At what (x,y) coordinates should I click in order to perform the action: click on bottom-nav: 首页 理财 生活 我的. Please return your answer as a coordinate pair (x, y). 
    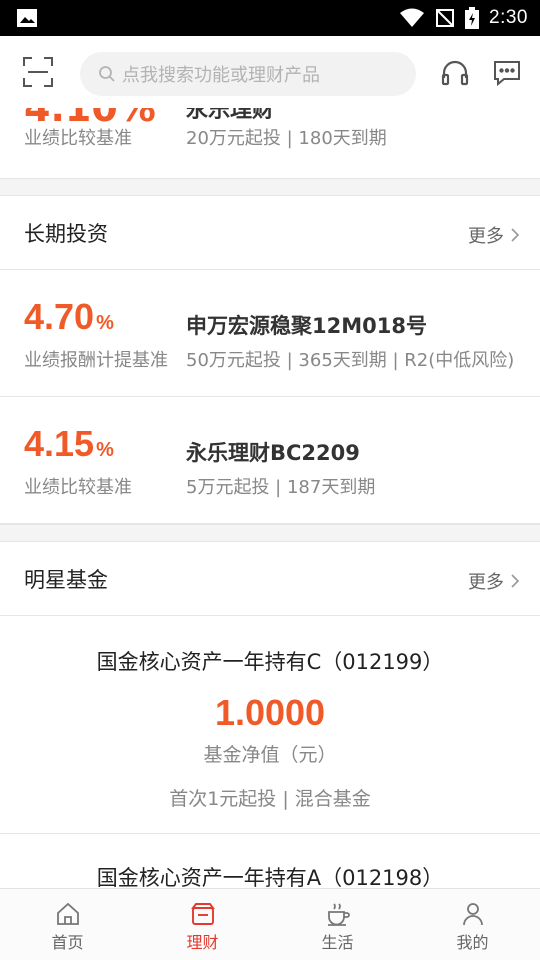
    Looking at the image, I should click on (270, 924).